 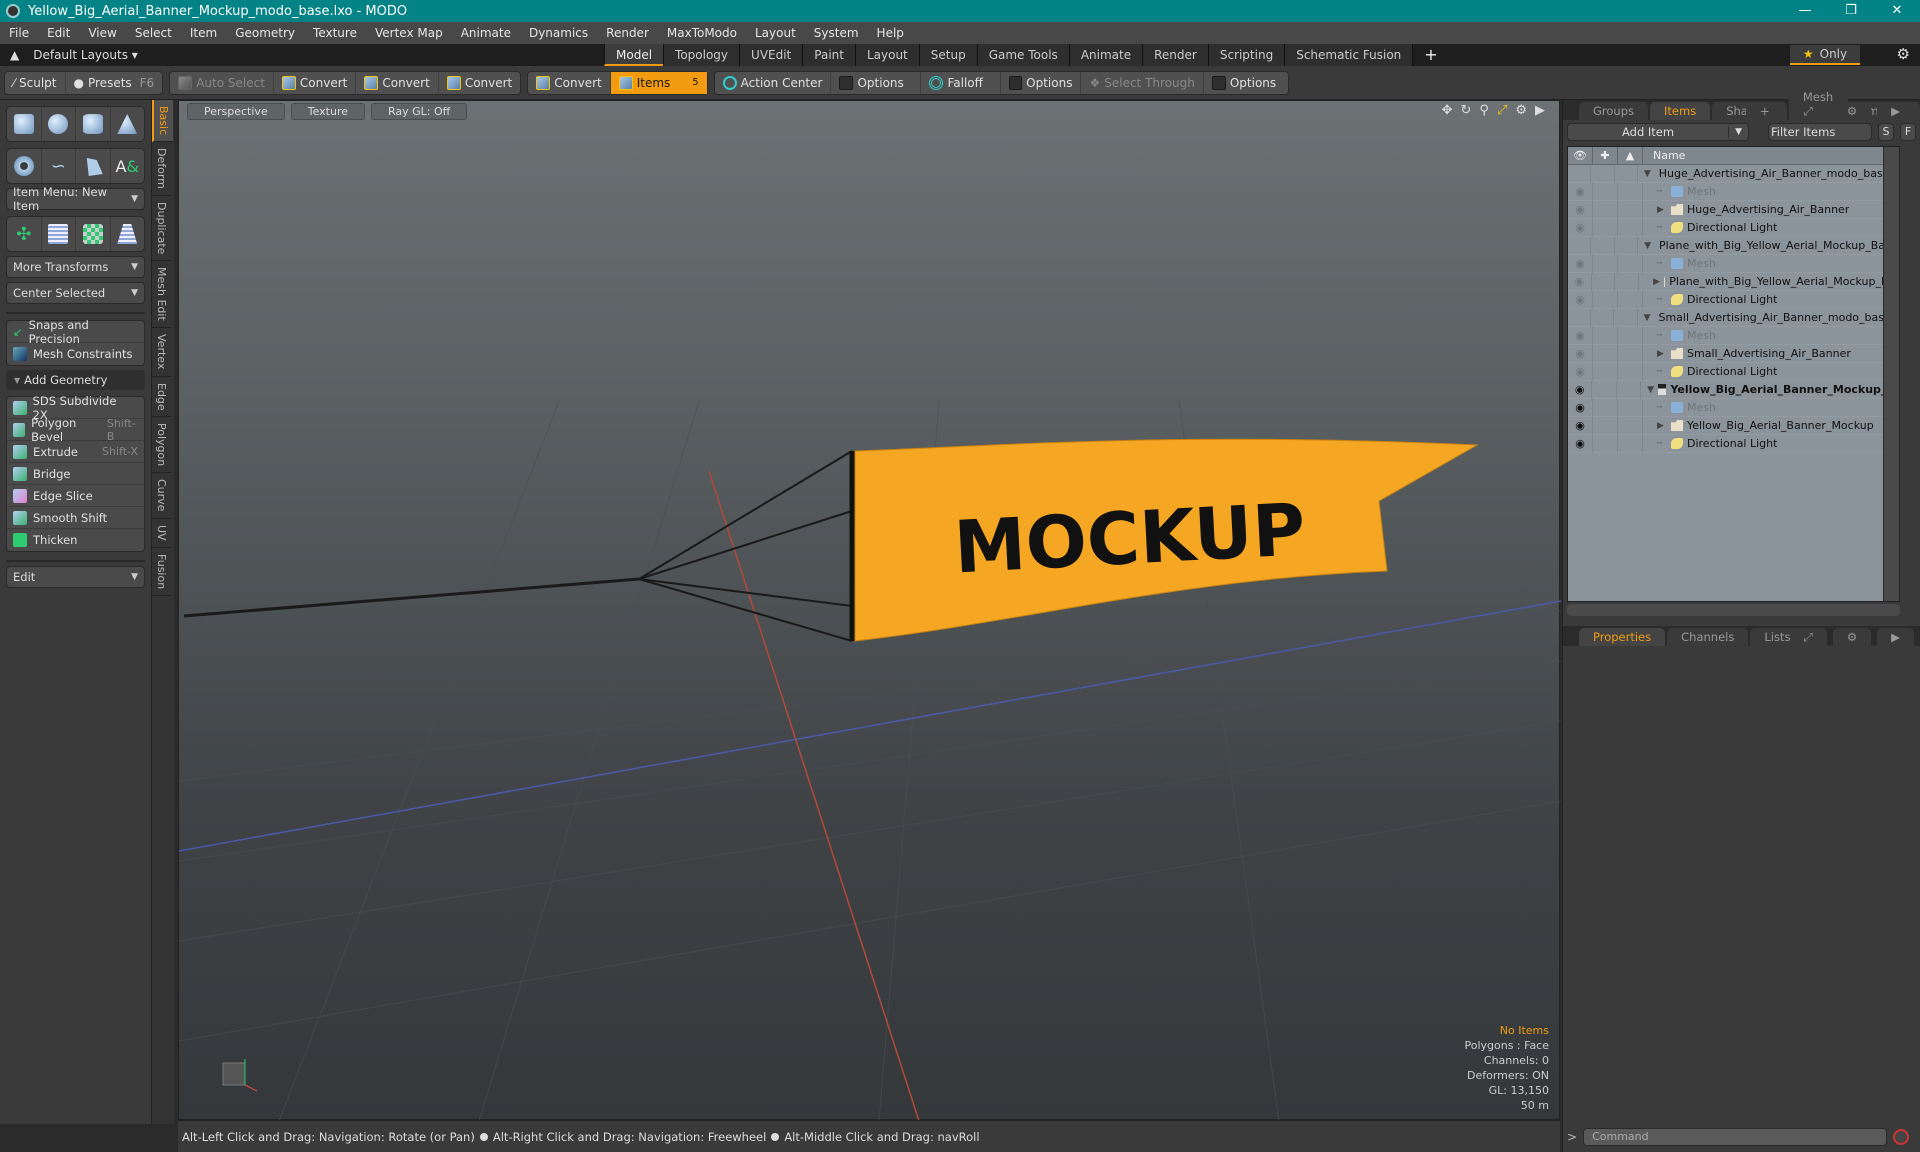 What do you see at coordinates (236, 111) in the screenshot?
I see `perspective-view-button: Perspective` at bounding box center [236, 111].